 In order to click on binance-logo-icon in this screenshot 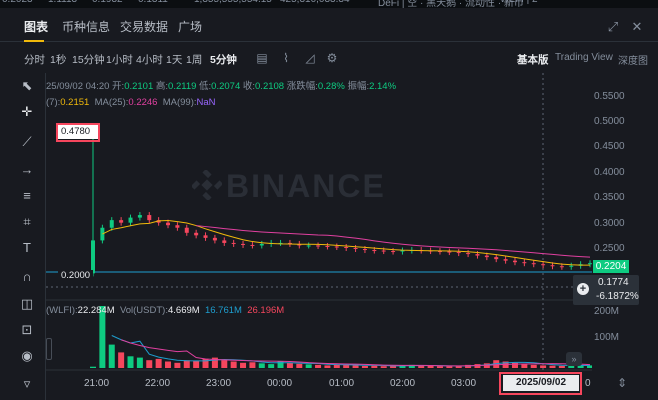, I will do `click(207, 185)`.